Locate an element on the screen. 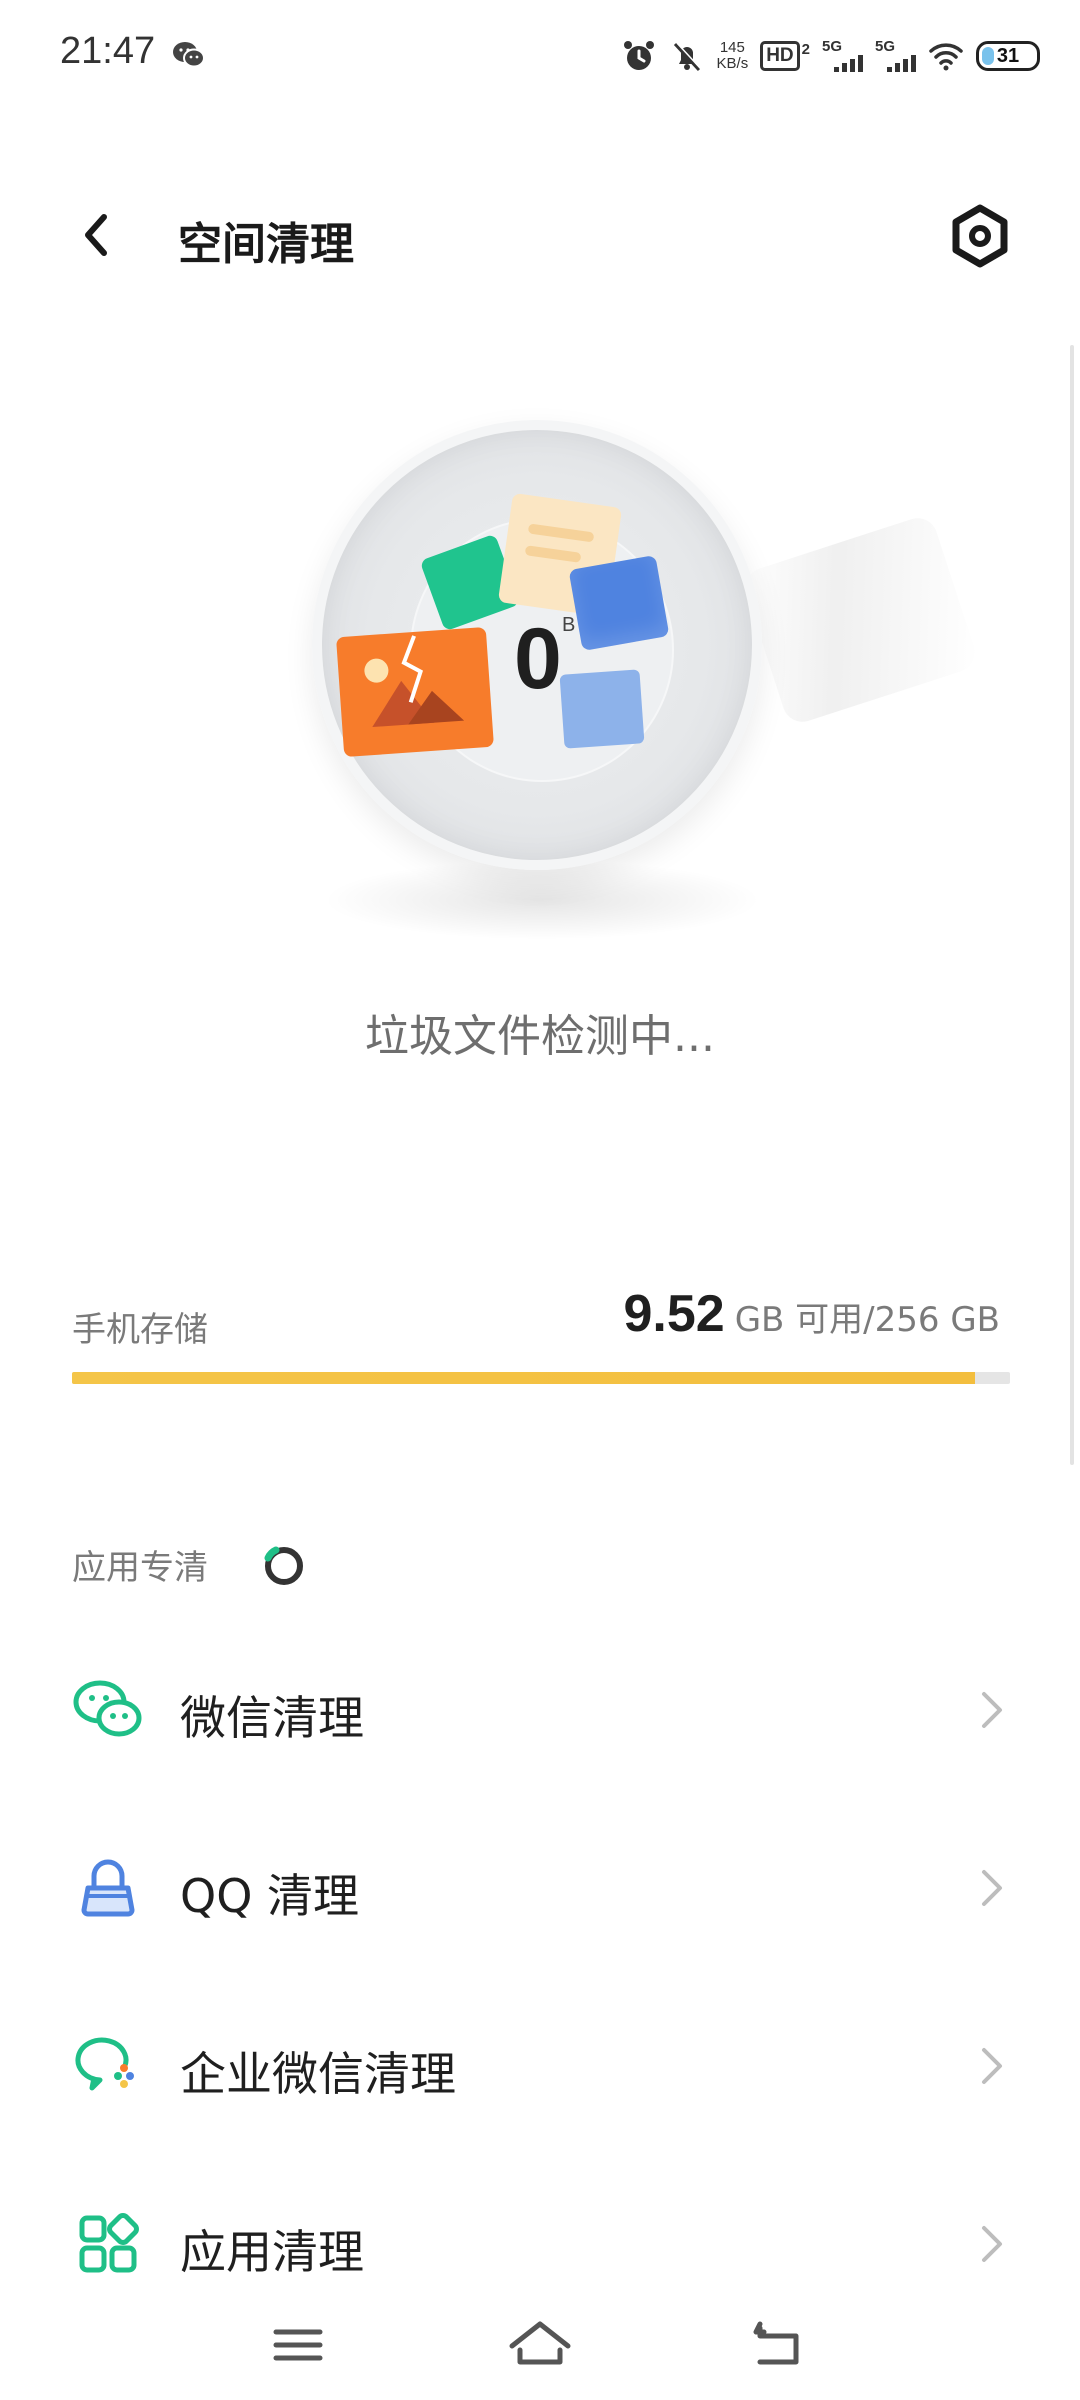 The height and width of the screenshot is (2400, 1080). sim1-signal: 5G is located at coordinates (842, 55).